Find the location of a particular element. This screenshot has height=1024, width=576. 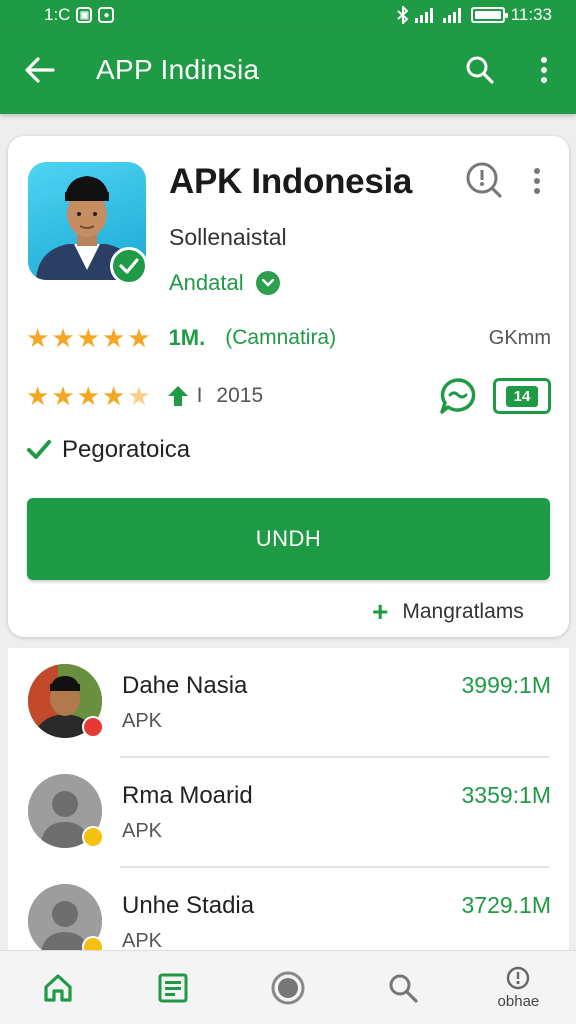

secondary-rating-stars: ★ ★ ★ ★ ★ is located at coordinates (88, 396).